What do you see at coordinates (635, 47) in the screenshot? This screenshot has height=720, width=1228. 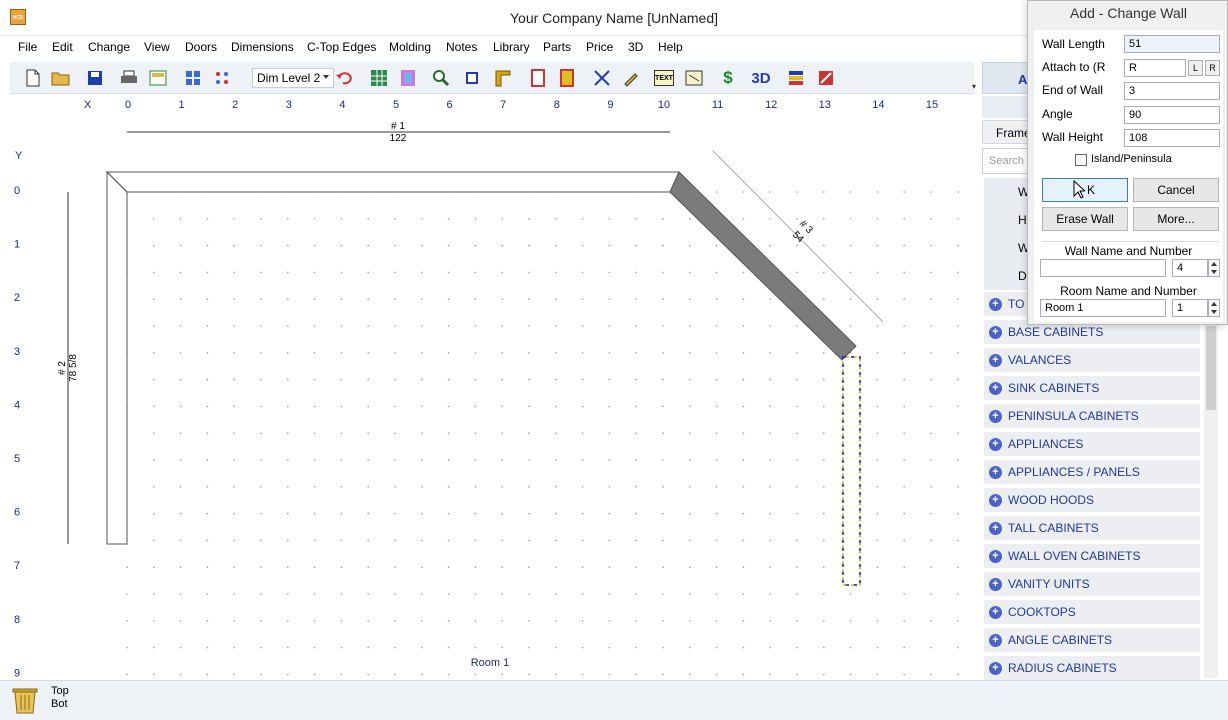 I see `menu-3d: 3D` at bounding box center [635, 47].